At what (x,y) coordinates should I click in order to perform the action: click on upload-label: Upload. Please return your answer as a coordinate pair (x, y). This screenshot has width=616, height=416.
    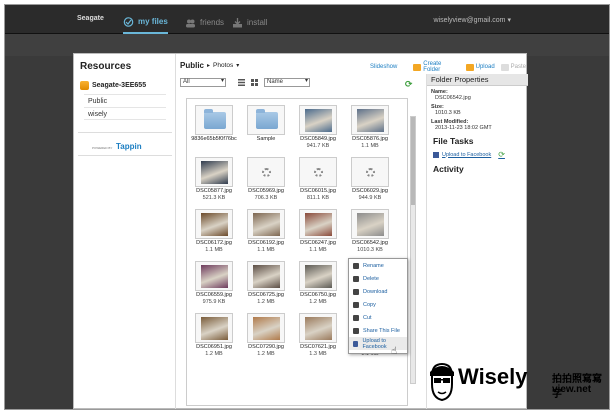
    Looking at the image, I should click on (485, 67).